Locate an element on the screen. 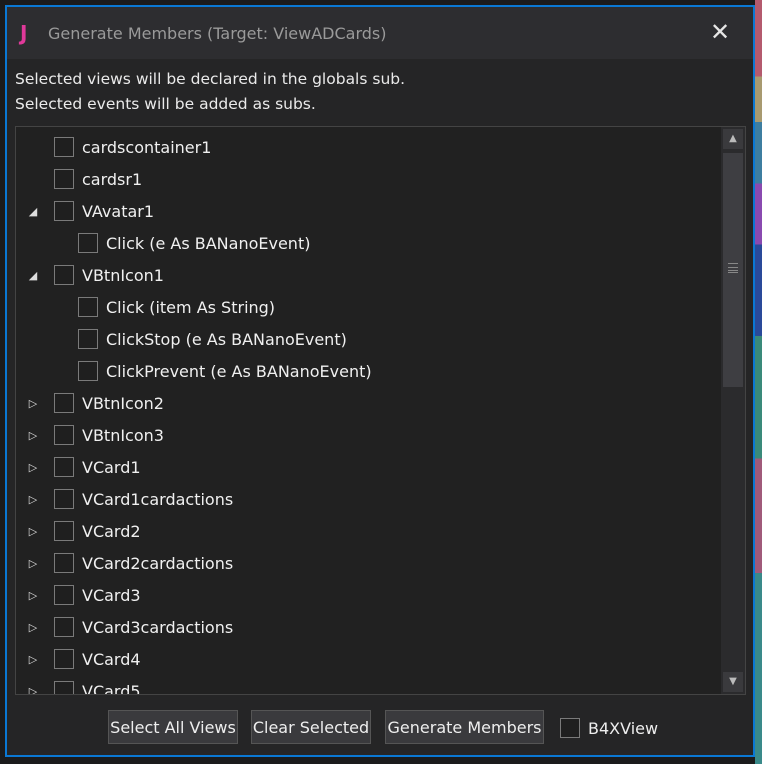 This screenshot has height=764, width=762. tree-item: ClickPrevent (e As BANanoEvent) is located at coordinates (225, 371).